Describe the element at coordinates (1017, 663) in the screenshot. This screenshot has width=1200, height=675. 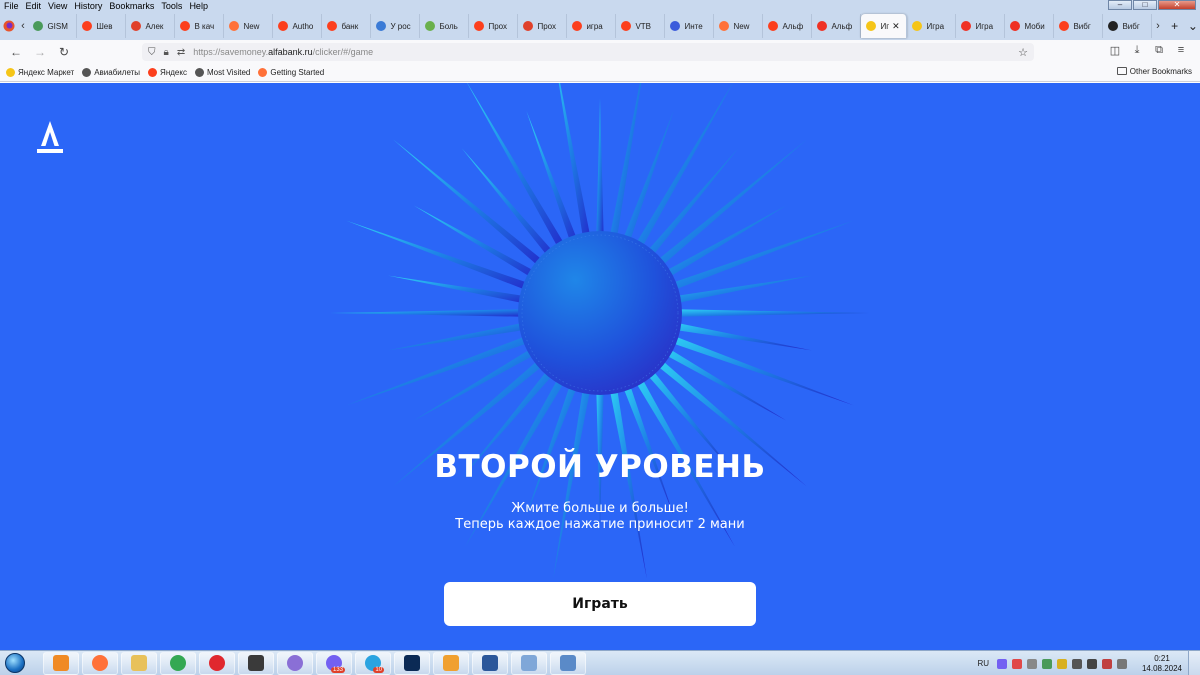
I see `antivirus-tray-icon` at that location.